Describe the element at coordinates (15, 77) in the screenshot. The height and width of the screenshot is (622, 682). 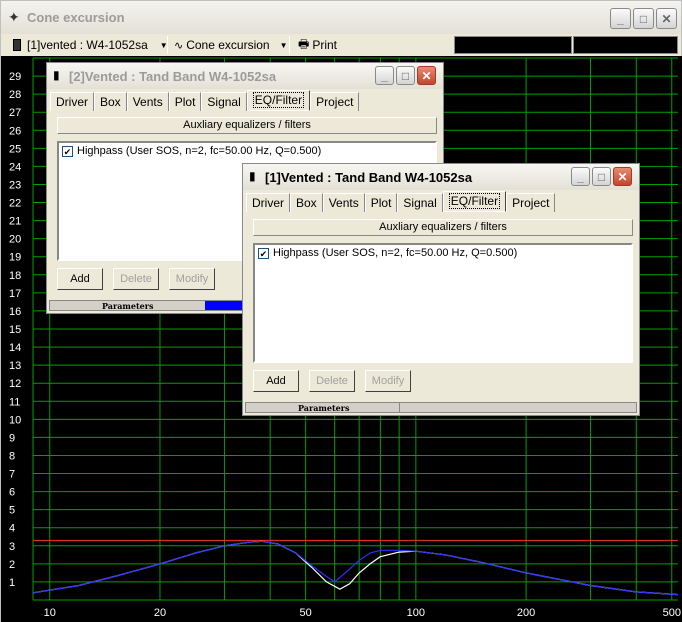
I see `y-tick-label: 29` at that location.